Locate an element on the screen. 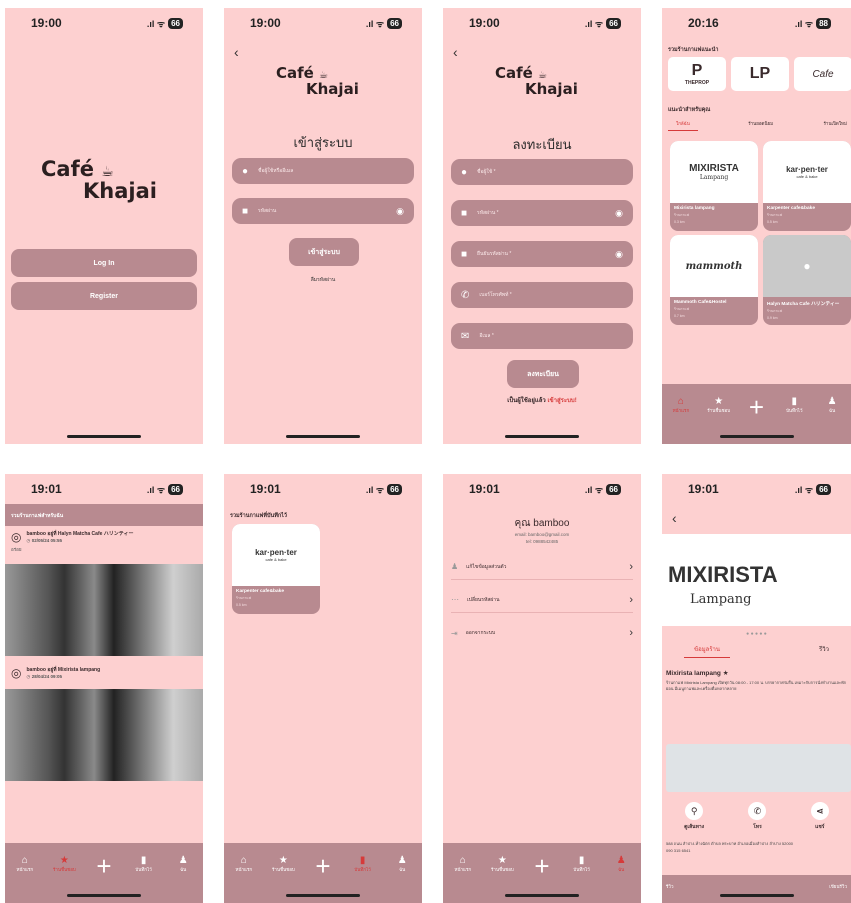 Image resolution: width=851 pixels, height=903 pixels. forgot-password-link: ลืมรหัสผ่าน is located at coordinates (323, 280).